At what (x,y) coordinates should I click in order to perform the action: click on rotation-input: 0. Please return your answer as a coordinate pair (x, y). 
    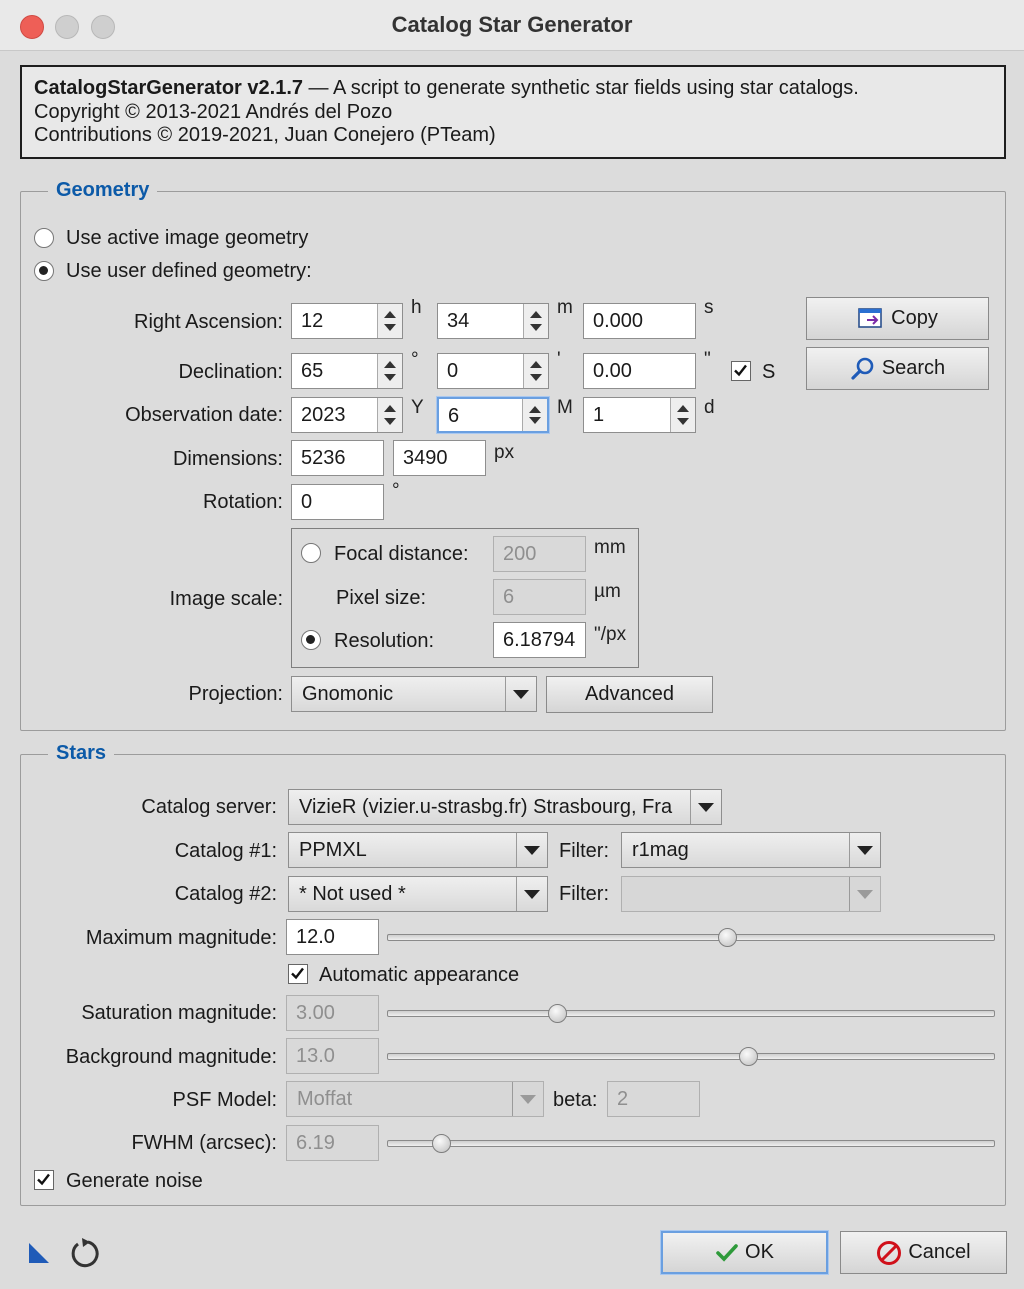
    Looking at the image, I should click on (337, 502).